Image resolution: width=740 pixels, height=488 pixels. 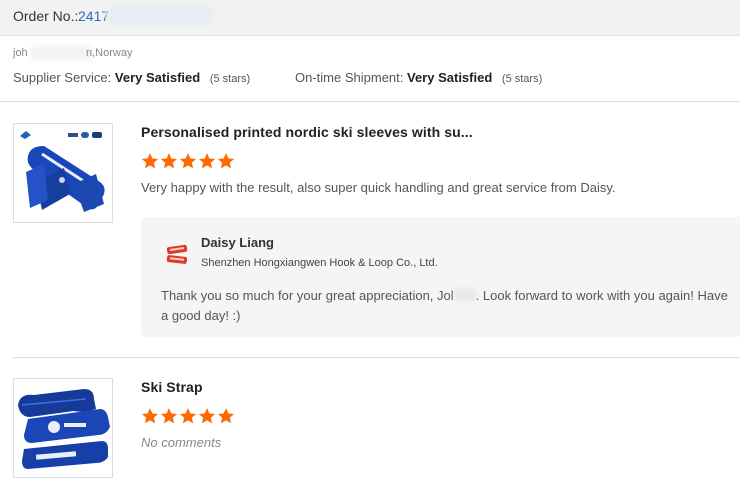 I want to click on order-header: Order No.: 2417, so click(x=370, y=18).